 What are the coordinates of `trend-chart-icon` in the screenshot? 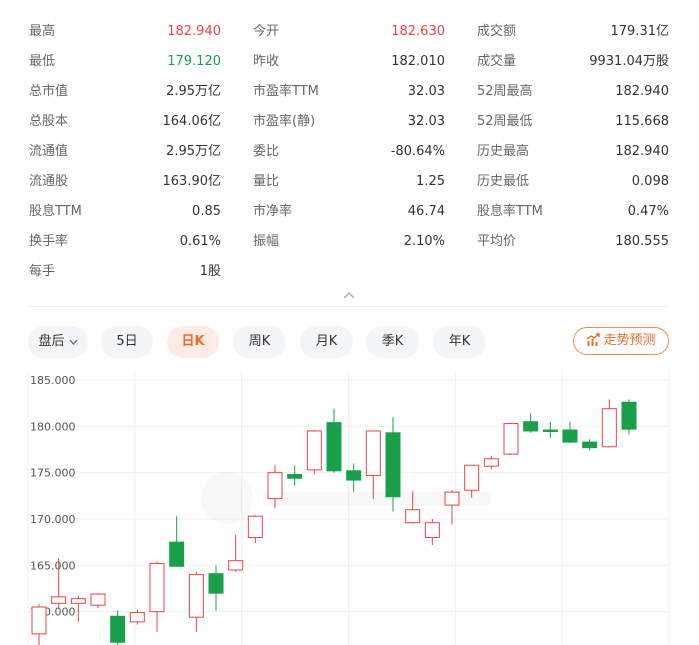 It's located at (594, 339).